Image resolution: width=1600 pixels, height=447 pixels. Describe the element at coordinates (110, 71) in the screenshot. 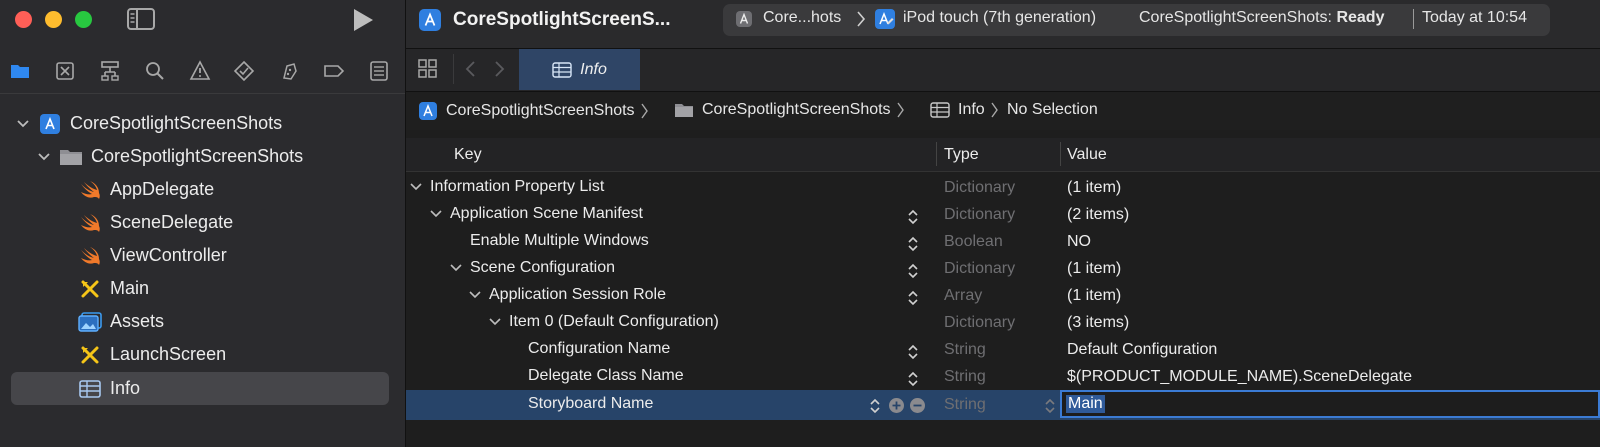

I see `symbol-icon` at that location.